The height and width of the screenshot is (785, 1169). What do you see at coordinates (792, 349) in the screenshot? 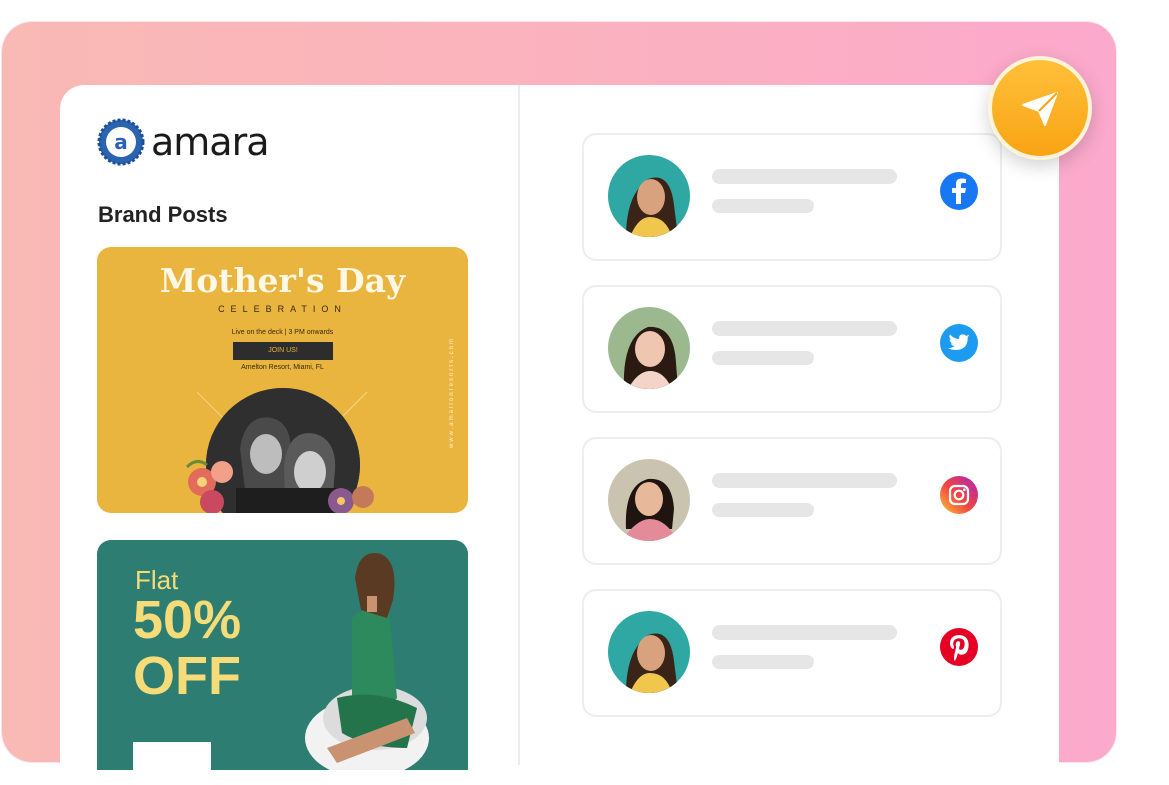
I see `account-card-twitter` at bounding box center [792, 349].